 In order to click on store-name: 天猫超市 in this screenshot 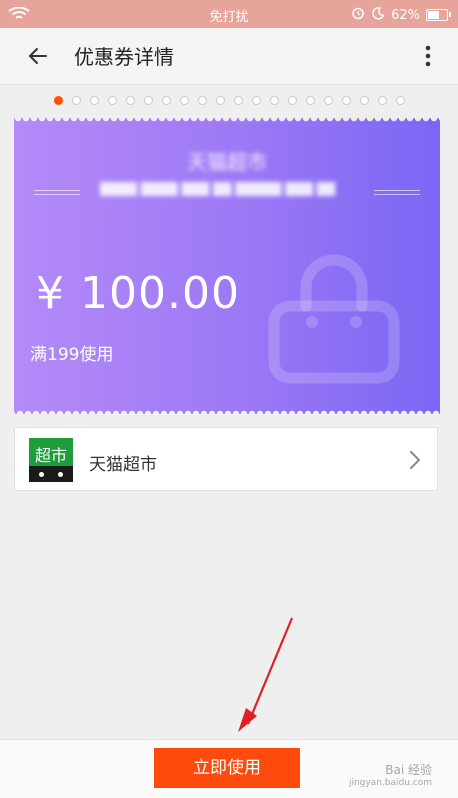, I will do `click(123, 465)`.